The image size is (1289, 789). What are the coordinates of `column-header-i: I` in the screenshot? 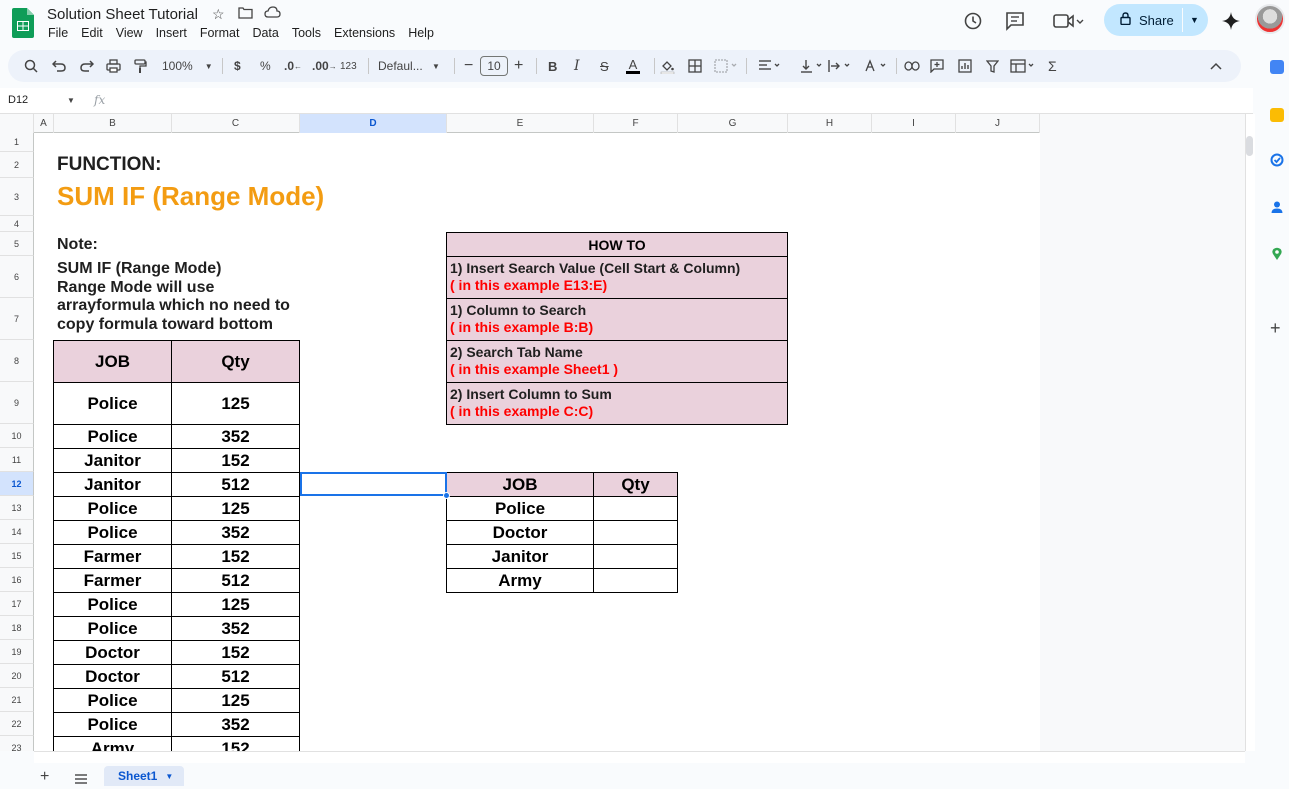 It's located at (914, 123).